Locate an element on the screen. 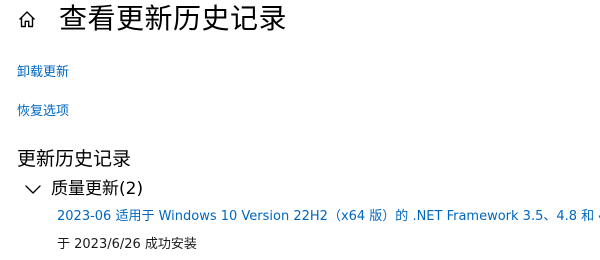  home-button is located at coordinates (27, 19).